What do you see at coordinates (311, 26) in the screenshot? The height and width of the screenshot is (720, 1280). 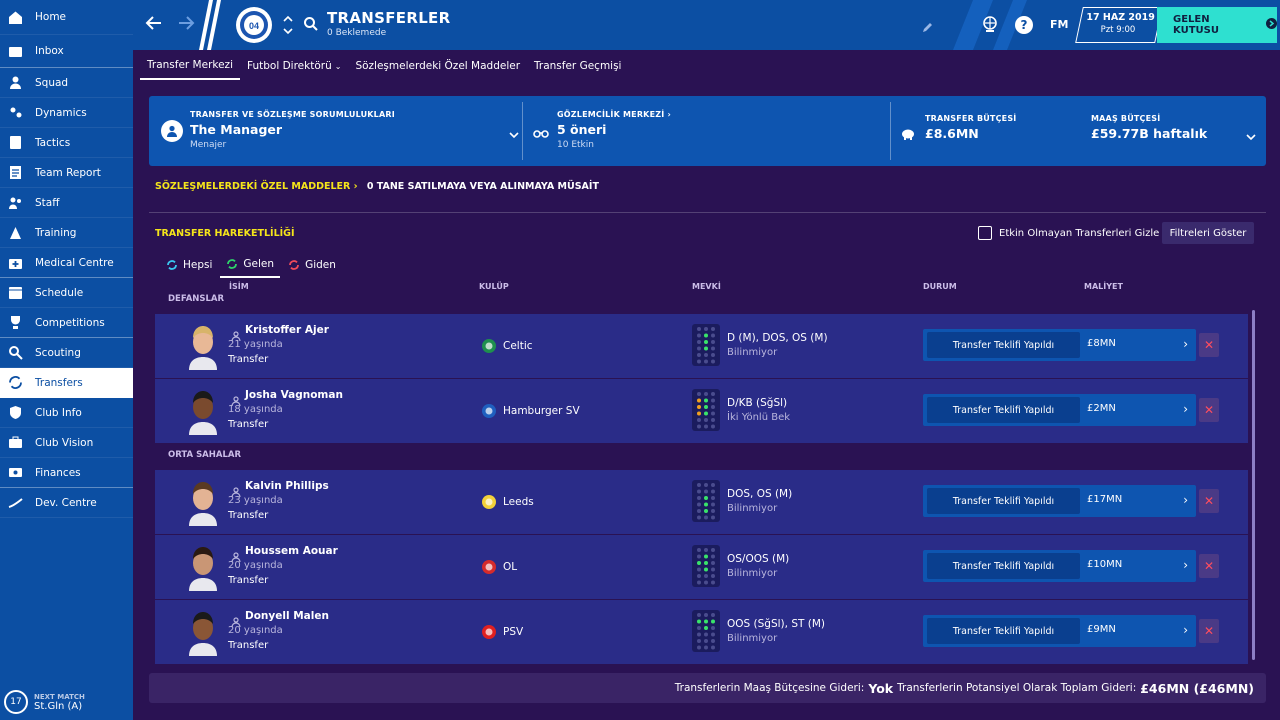 I see `search-icon` at bounding box center [311, 26].